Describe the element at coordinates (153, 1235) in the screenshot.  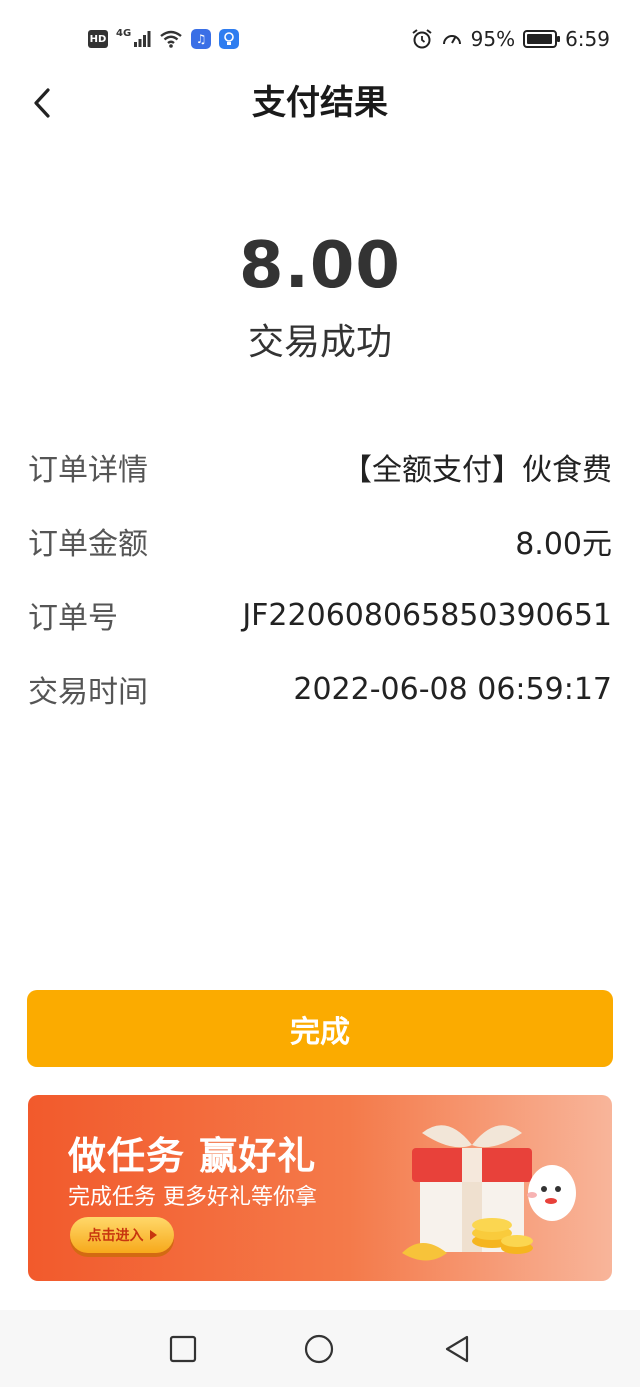
I see `play-arrow-icon` at that location.